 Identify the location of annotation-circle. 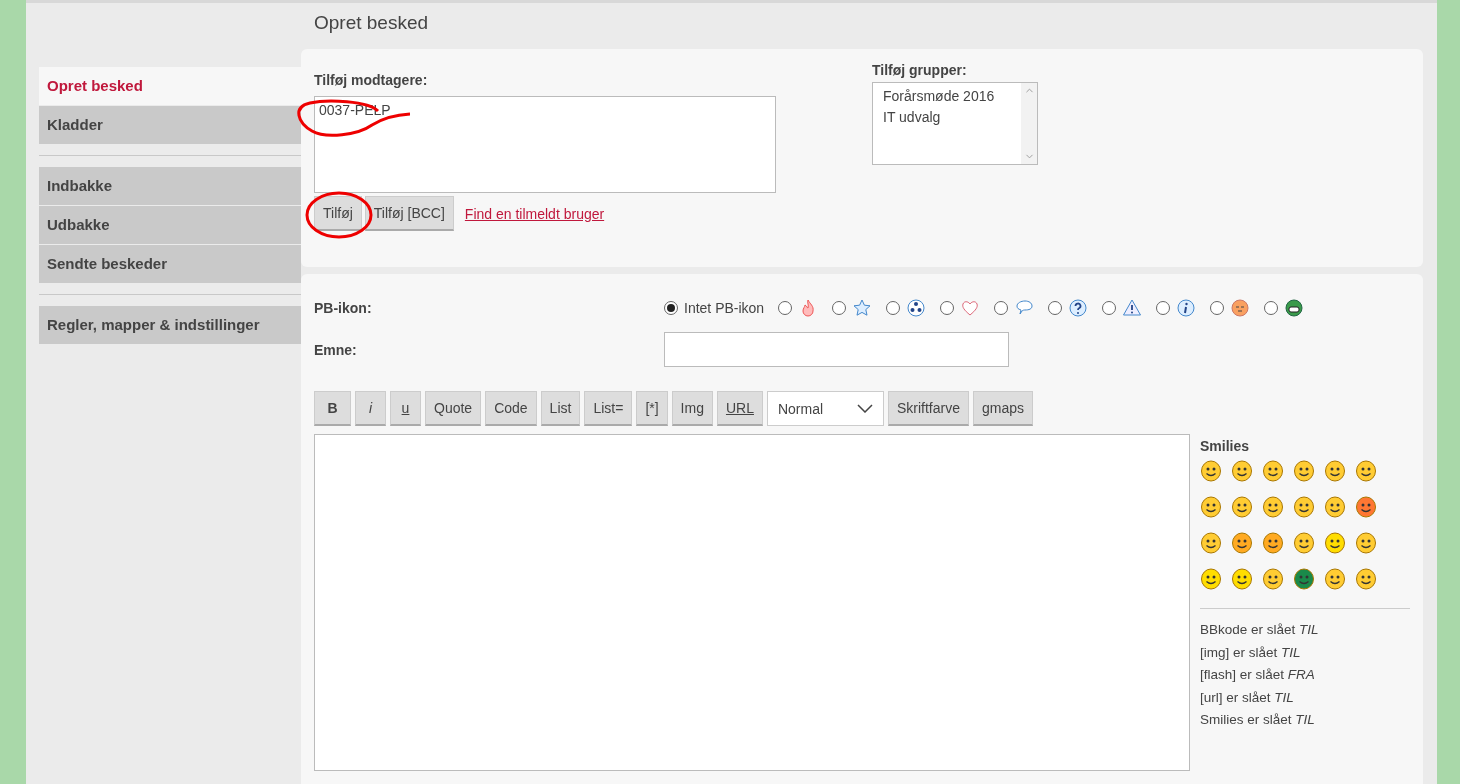
(340, 215).